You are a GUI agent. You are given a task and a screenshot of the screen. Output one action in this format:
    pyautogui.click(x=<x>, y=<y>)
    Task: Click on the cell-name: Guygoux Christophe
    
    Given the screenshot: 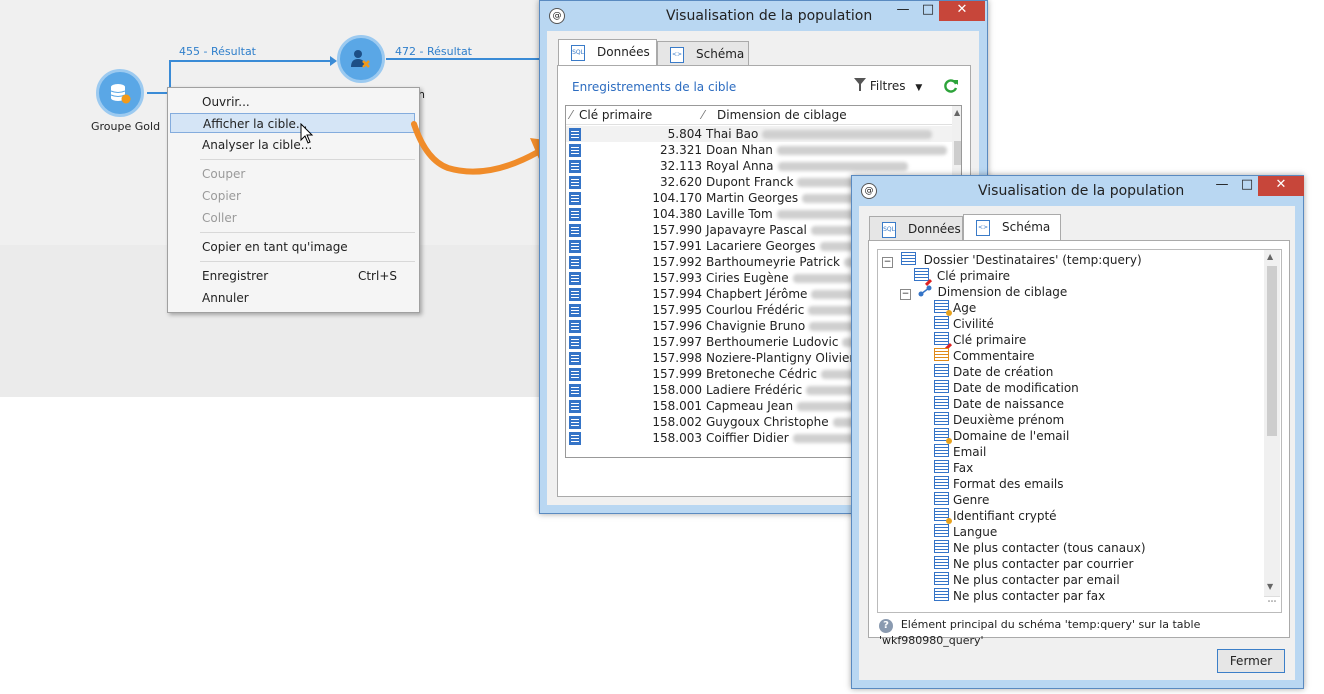 What is the action you would take?
    pyautogui.click(x=767, y=422)
    